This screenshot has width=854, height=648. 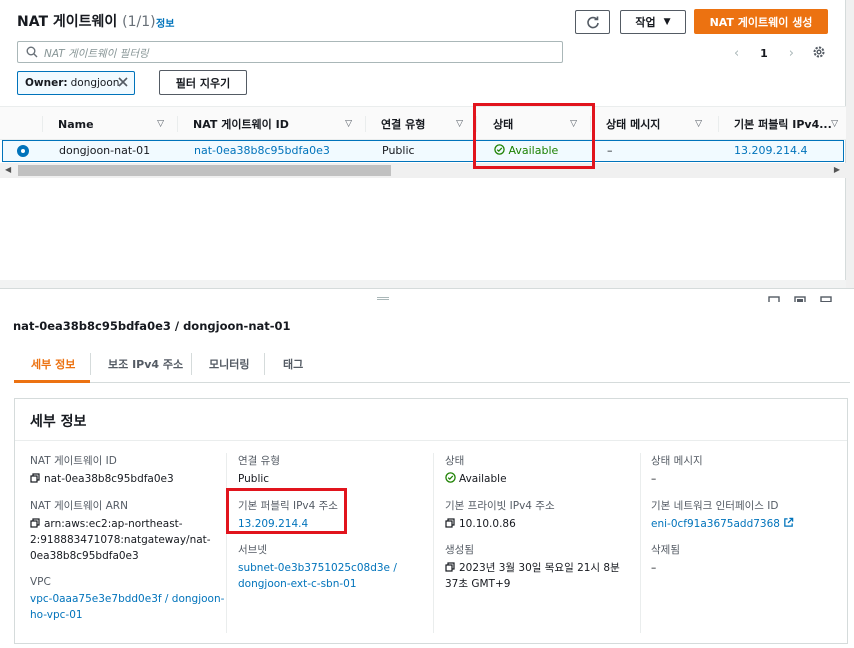 What do you see at coordinates (272, 124) in the screenshot?
I see `column-header-id: NAT 게이트웨이 ID ▽` at bounding box center [272, 124].